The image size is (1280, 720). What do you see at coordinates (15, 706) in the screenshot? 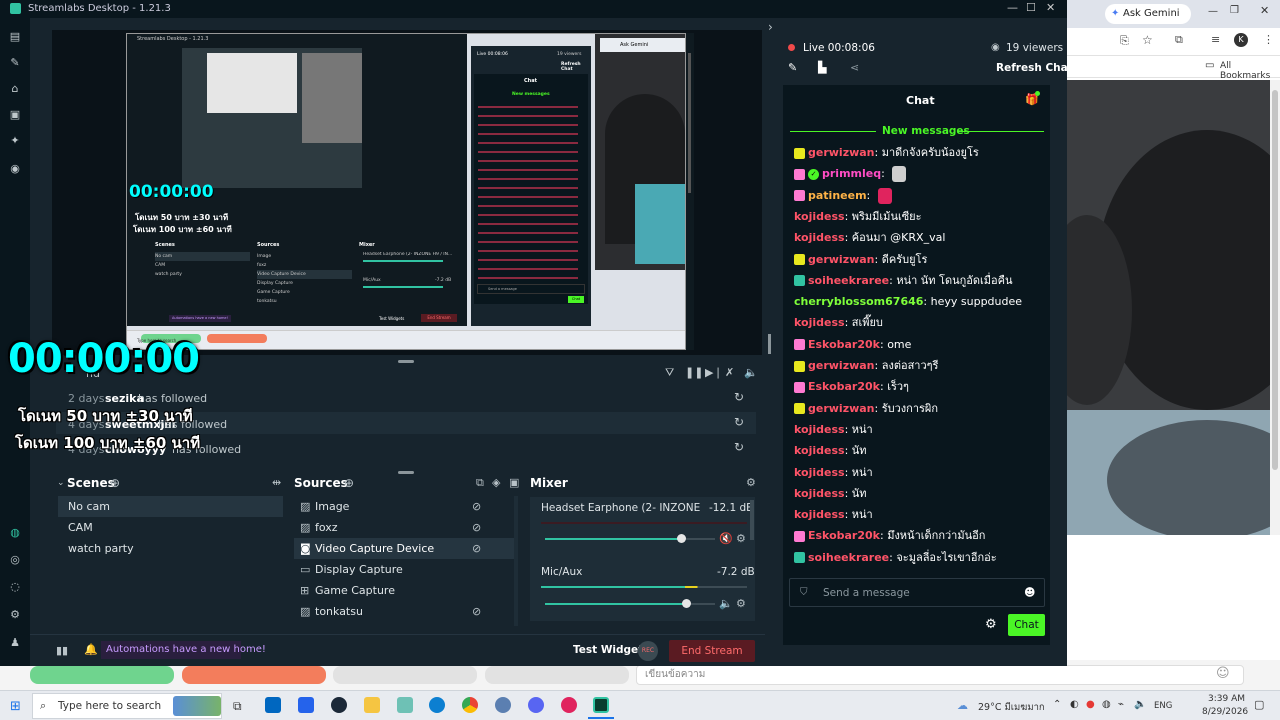
I see `windows-start-icon: ⊞` at bounding box center [15, 706].